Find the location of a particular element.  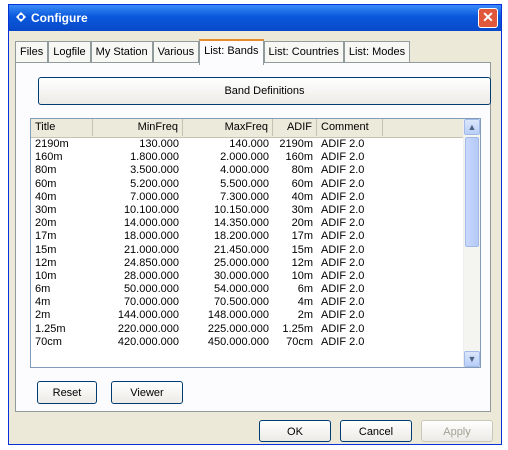

reset-button: Reset is located at coordinates (67, 392).